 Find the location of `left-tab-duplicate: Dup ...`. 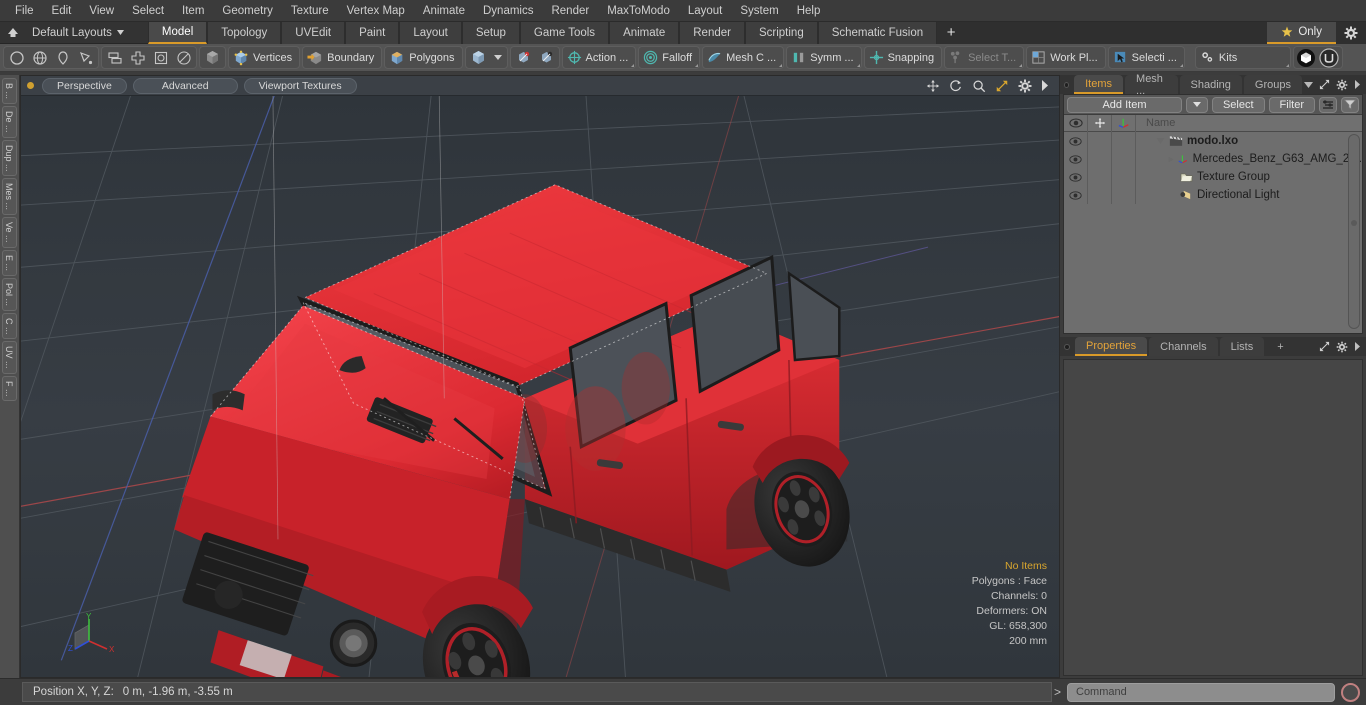

left-tab-duplicate: Dup ... is located at coordinates (9, 158).